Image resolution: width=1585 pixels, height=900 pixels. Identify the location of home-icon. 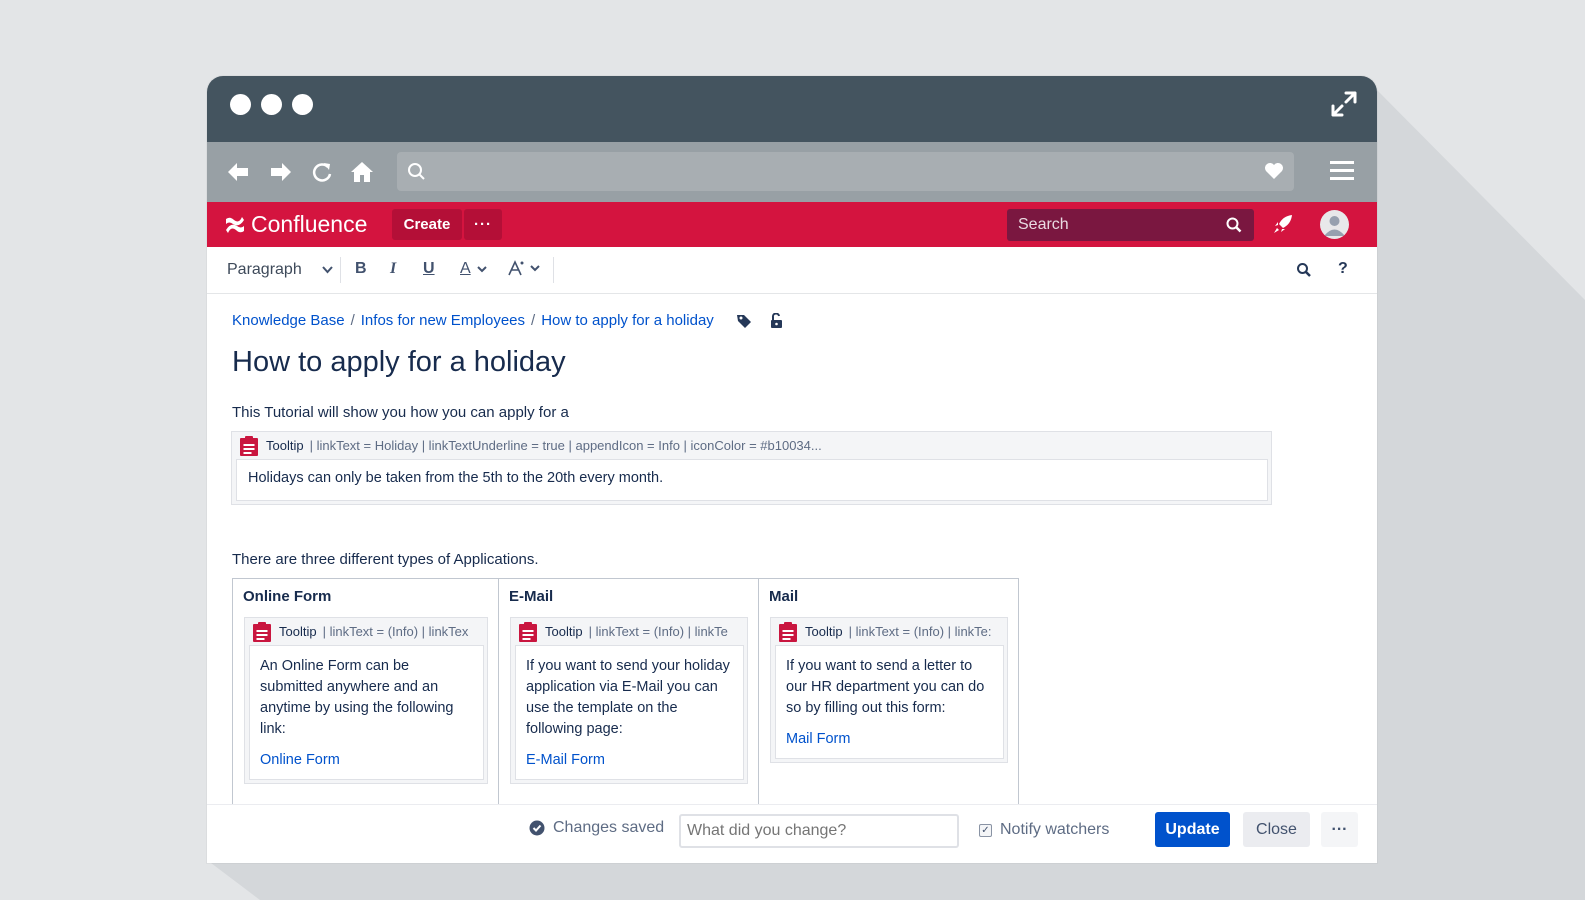
(362, 172).